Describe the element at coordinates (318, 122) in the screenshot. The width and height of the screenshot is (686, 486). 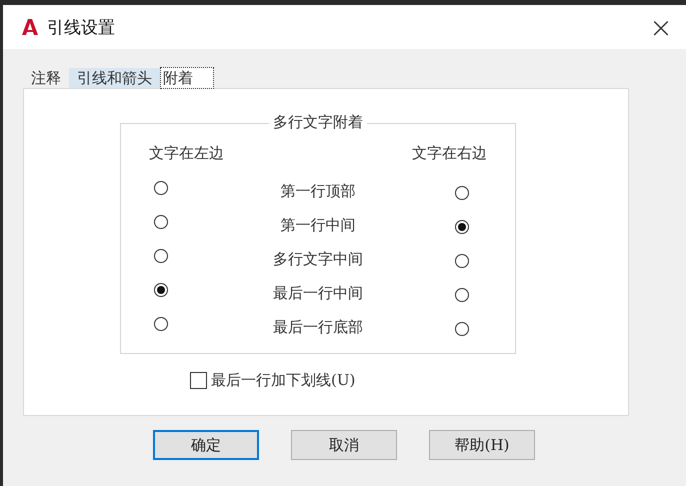
I see `group-title: 多行文字附着` at that location.